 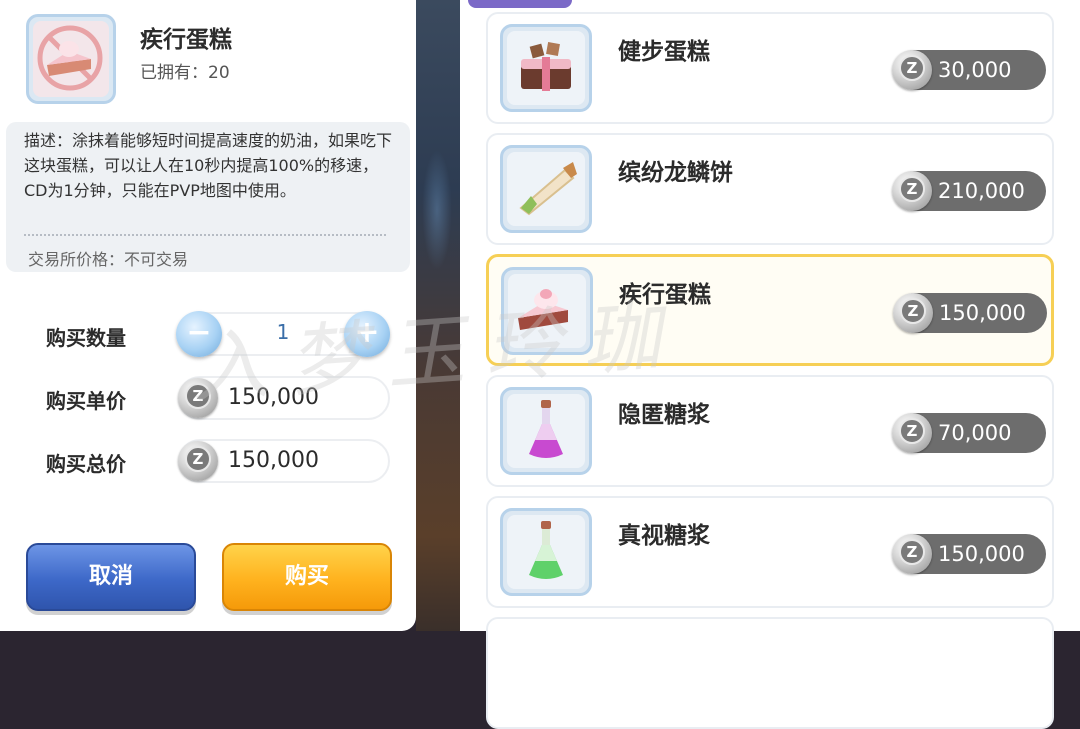 What do you see at coordinates (185, 73) in the screenshot?
I see `owned-count: 已拥有：20` at bounding box center [185, 73].